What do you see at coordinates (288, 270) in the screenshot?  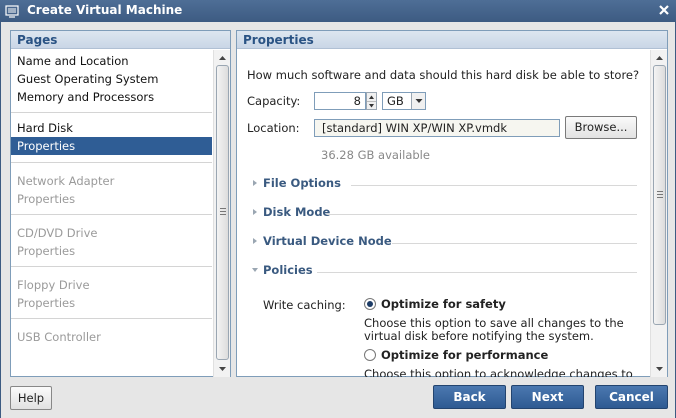 I see `section-label: Policies` at bounding box center [288, 270].